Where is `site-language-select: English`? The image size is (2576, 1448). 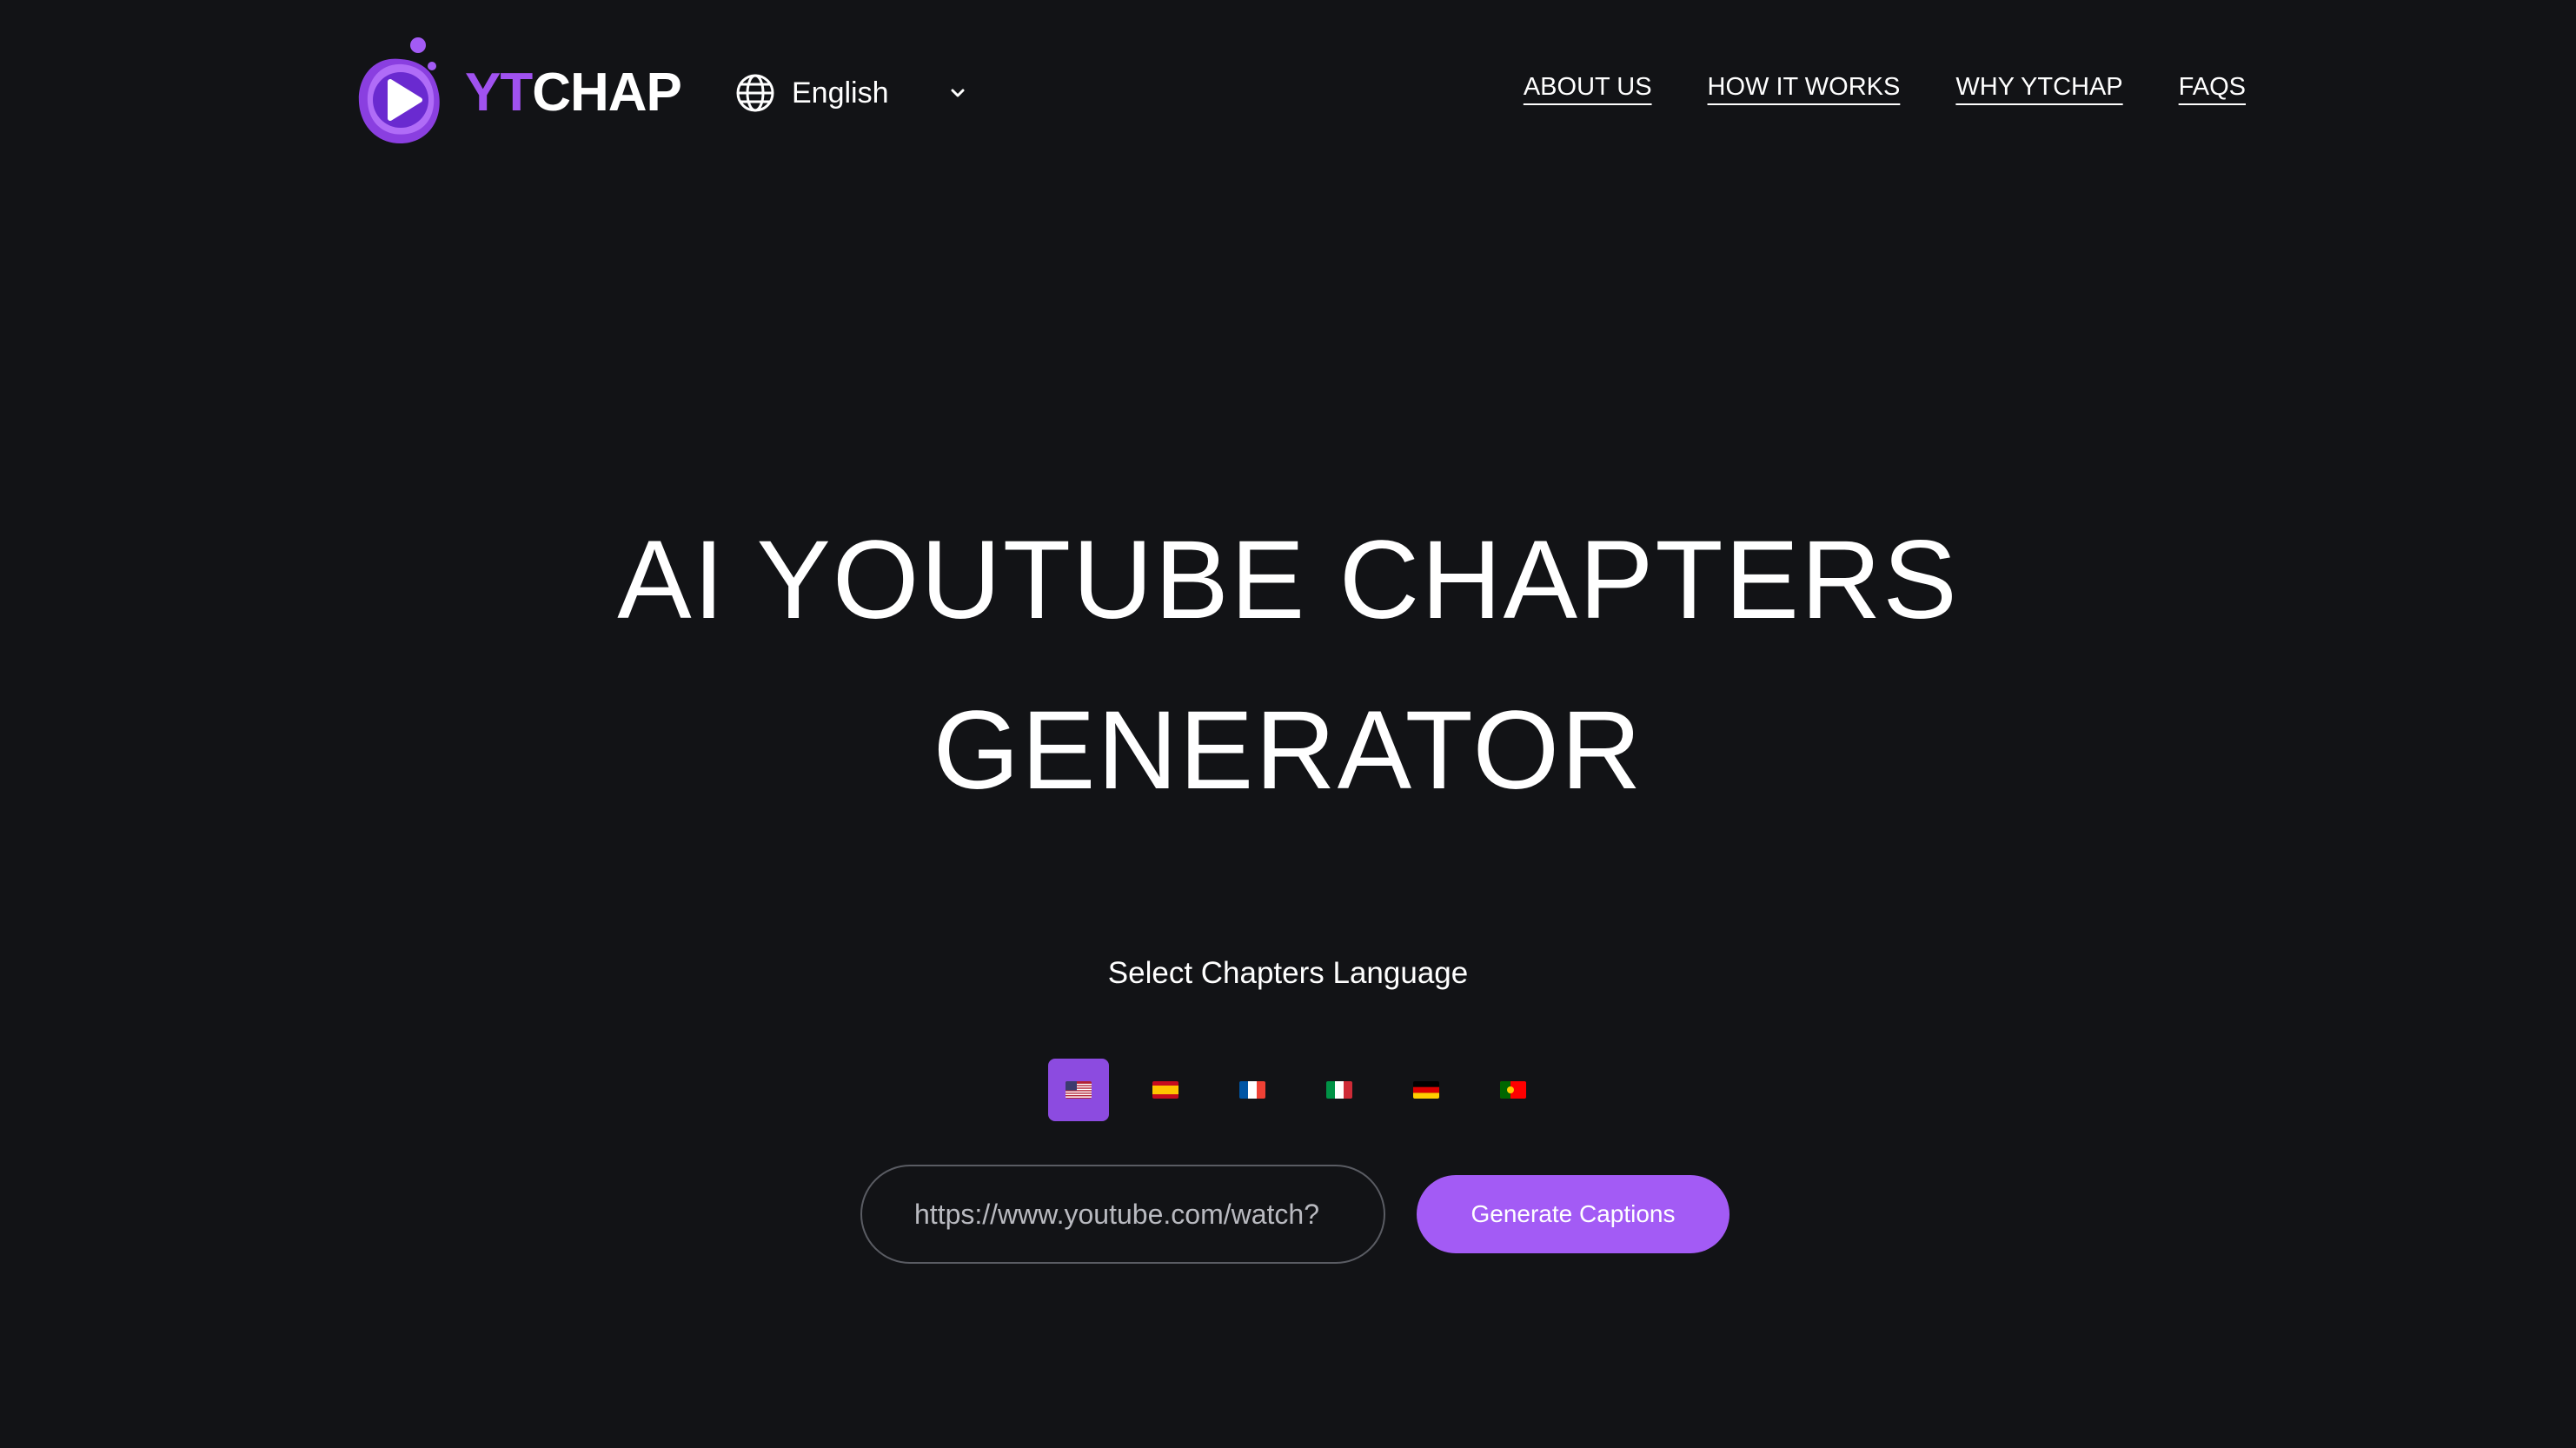 site-language-select: English is located at coordinates (851, 93).